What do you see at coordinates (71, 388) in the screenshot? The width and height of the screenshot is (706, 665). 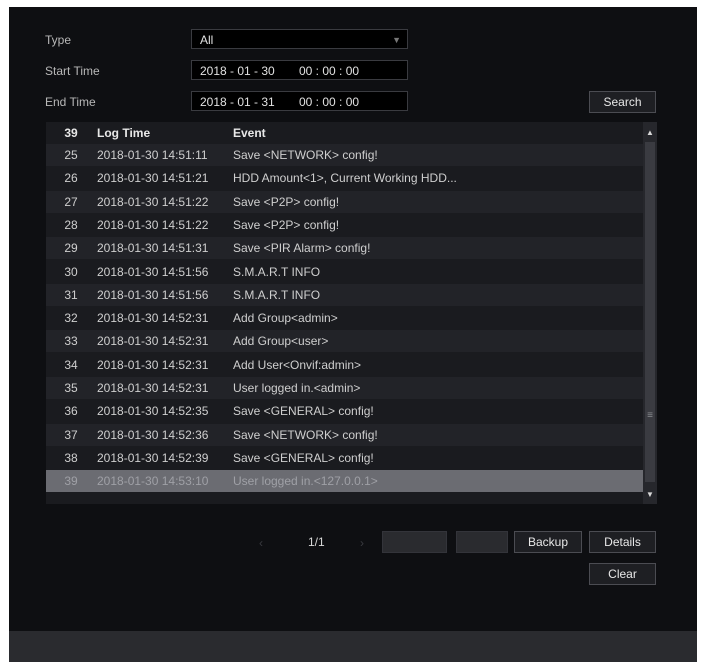 I see `row-number: 35` at bounding box center [71, 388].